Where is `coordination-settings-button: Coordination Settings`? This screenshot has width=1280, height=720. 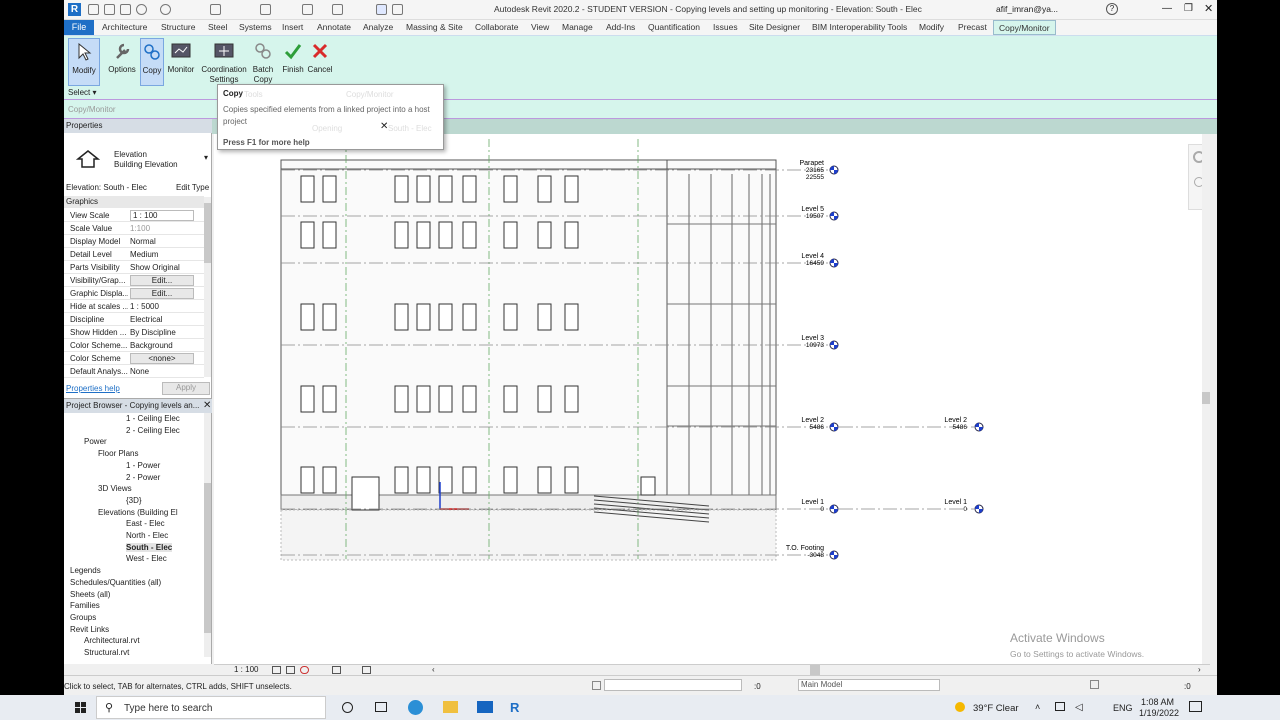
coordination-settings-button: Coordination Settings is located at coordinates (224, 62).